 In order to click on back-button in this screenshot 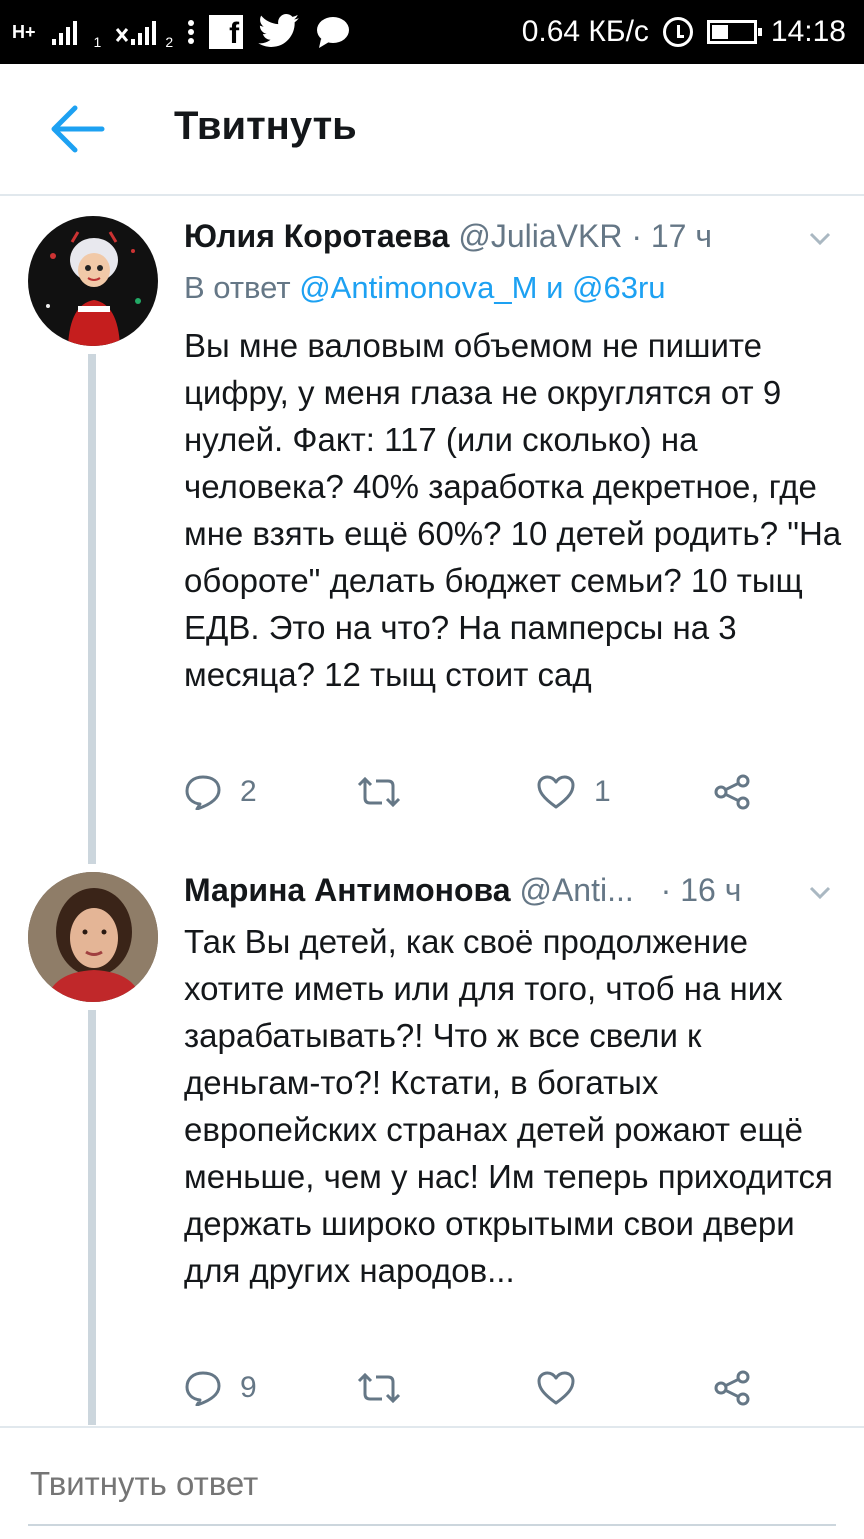, I will do `click(77, 129)`.